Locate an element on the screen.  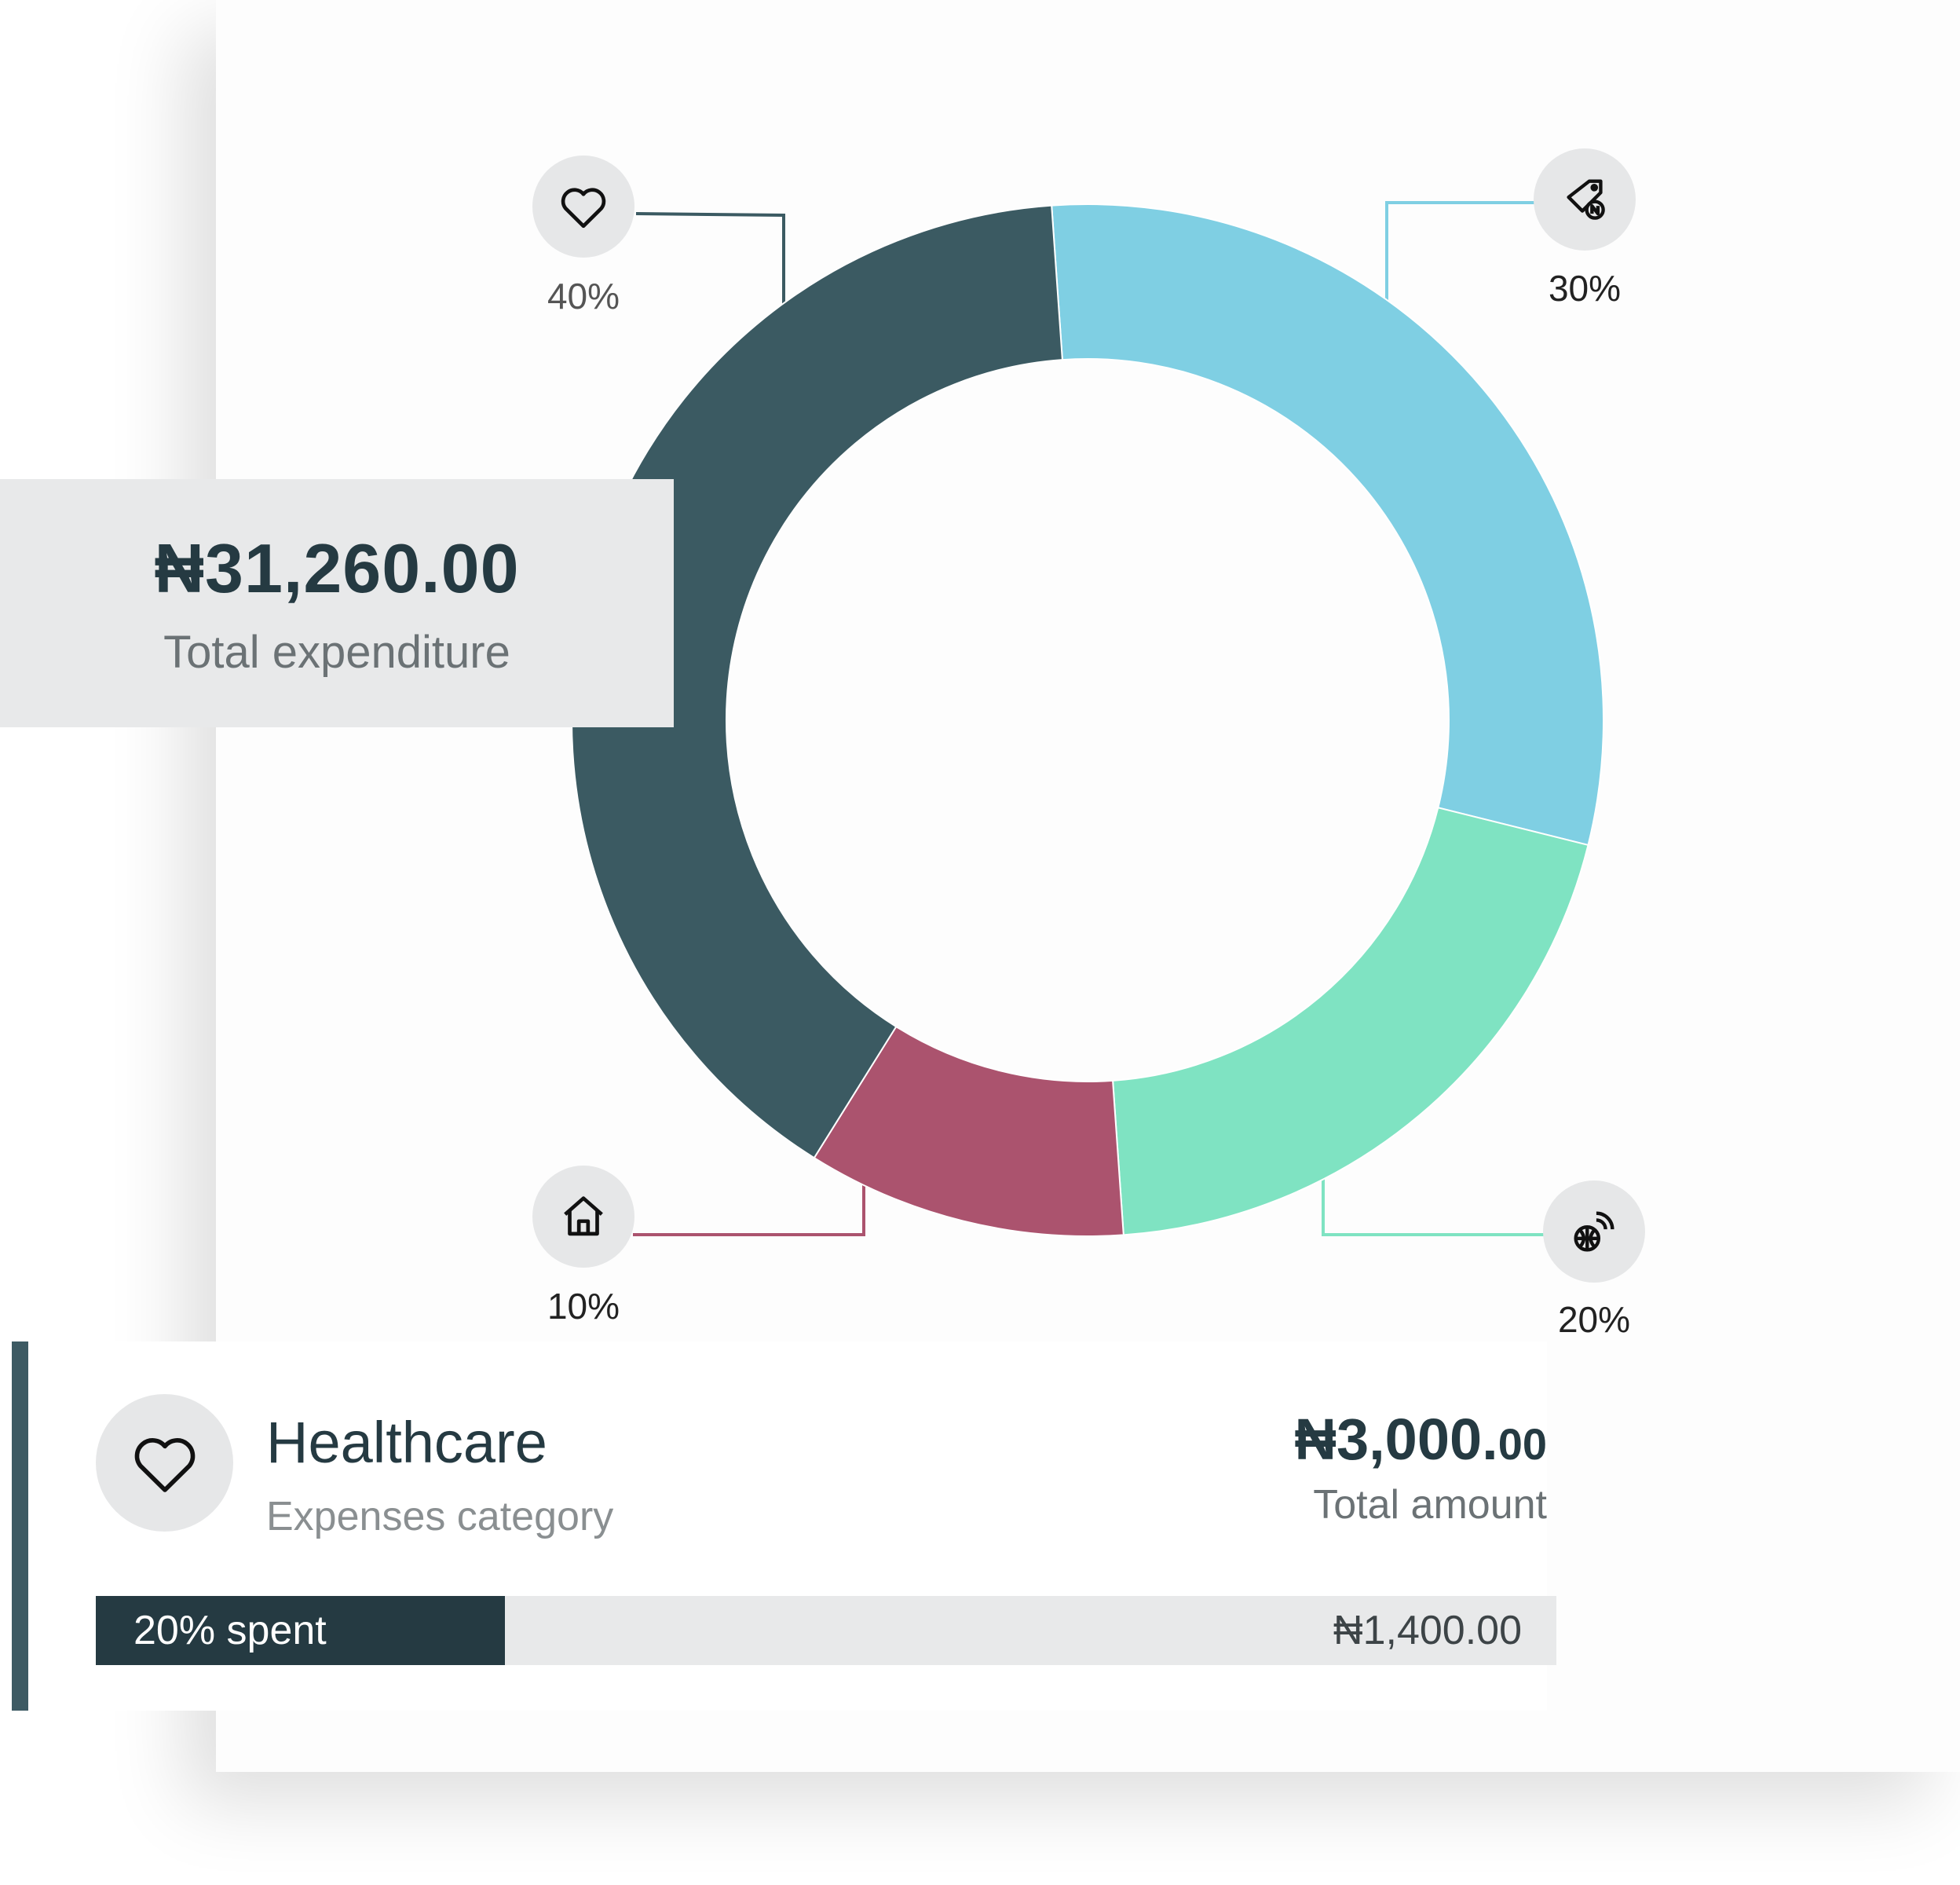
category-total-amount: ₦3,000.00 is located at coordinates (1421, 1439).